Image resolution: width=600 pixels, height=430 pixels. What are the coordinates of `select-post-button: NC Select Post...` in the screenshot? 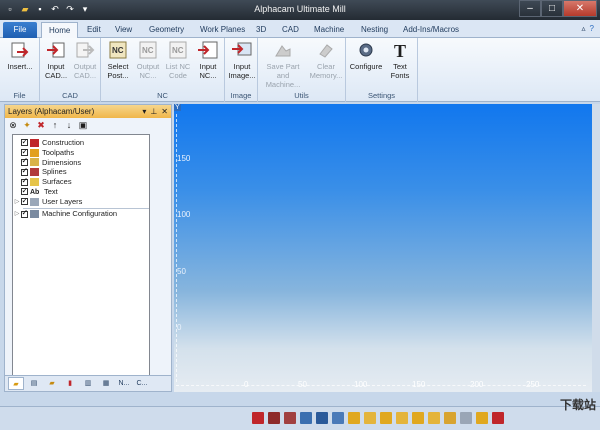 It's located at (118, 64).